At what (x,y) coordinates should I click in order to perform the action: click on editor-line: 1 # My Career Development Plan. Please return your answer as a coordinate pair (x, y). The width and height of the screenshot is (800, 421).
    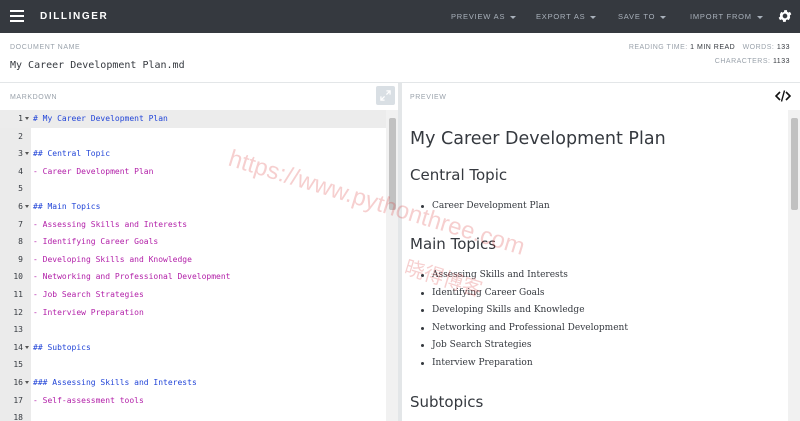
    Looking at the image, I should click on (193, 119).